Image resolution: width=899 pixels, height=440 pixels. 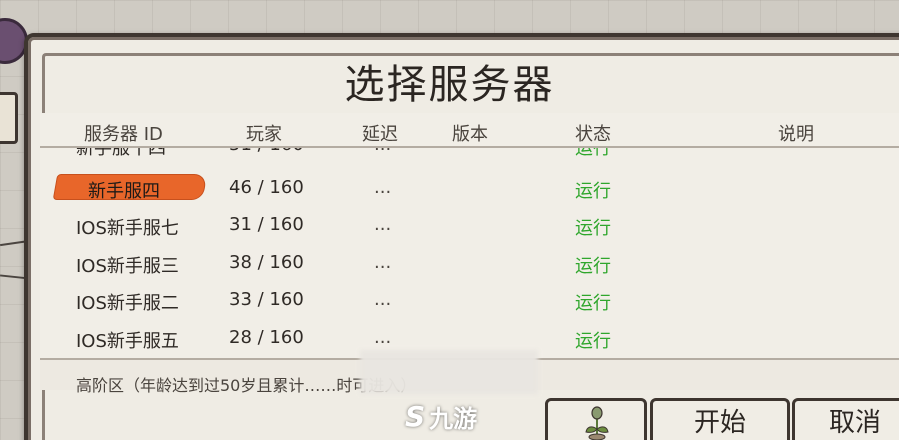 I want to click on player-count: 28 / 160, so click(x=266, y=337).